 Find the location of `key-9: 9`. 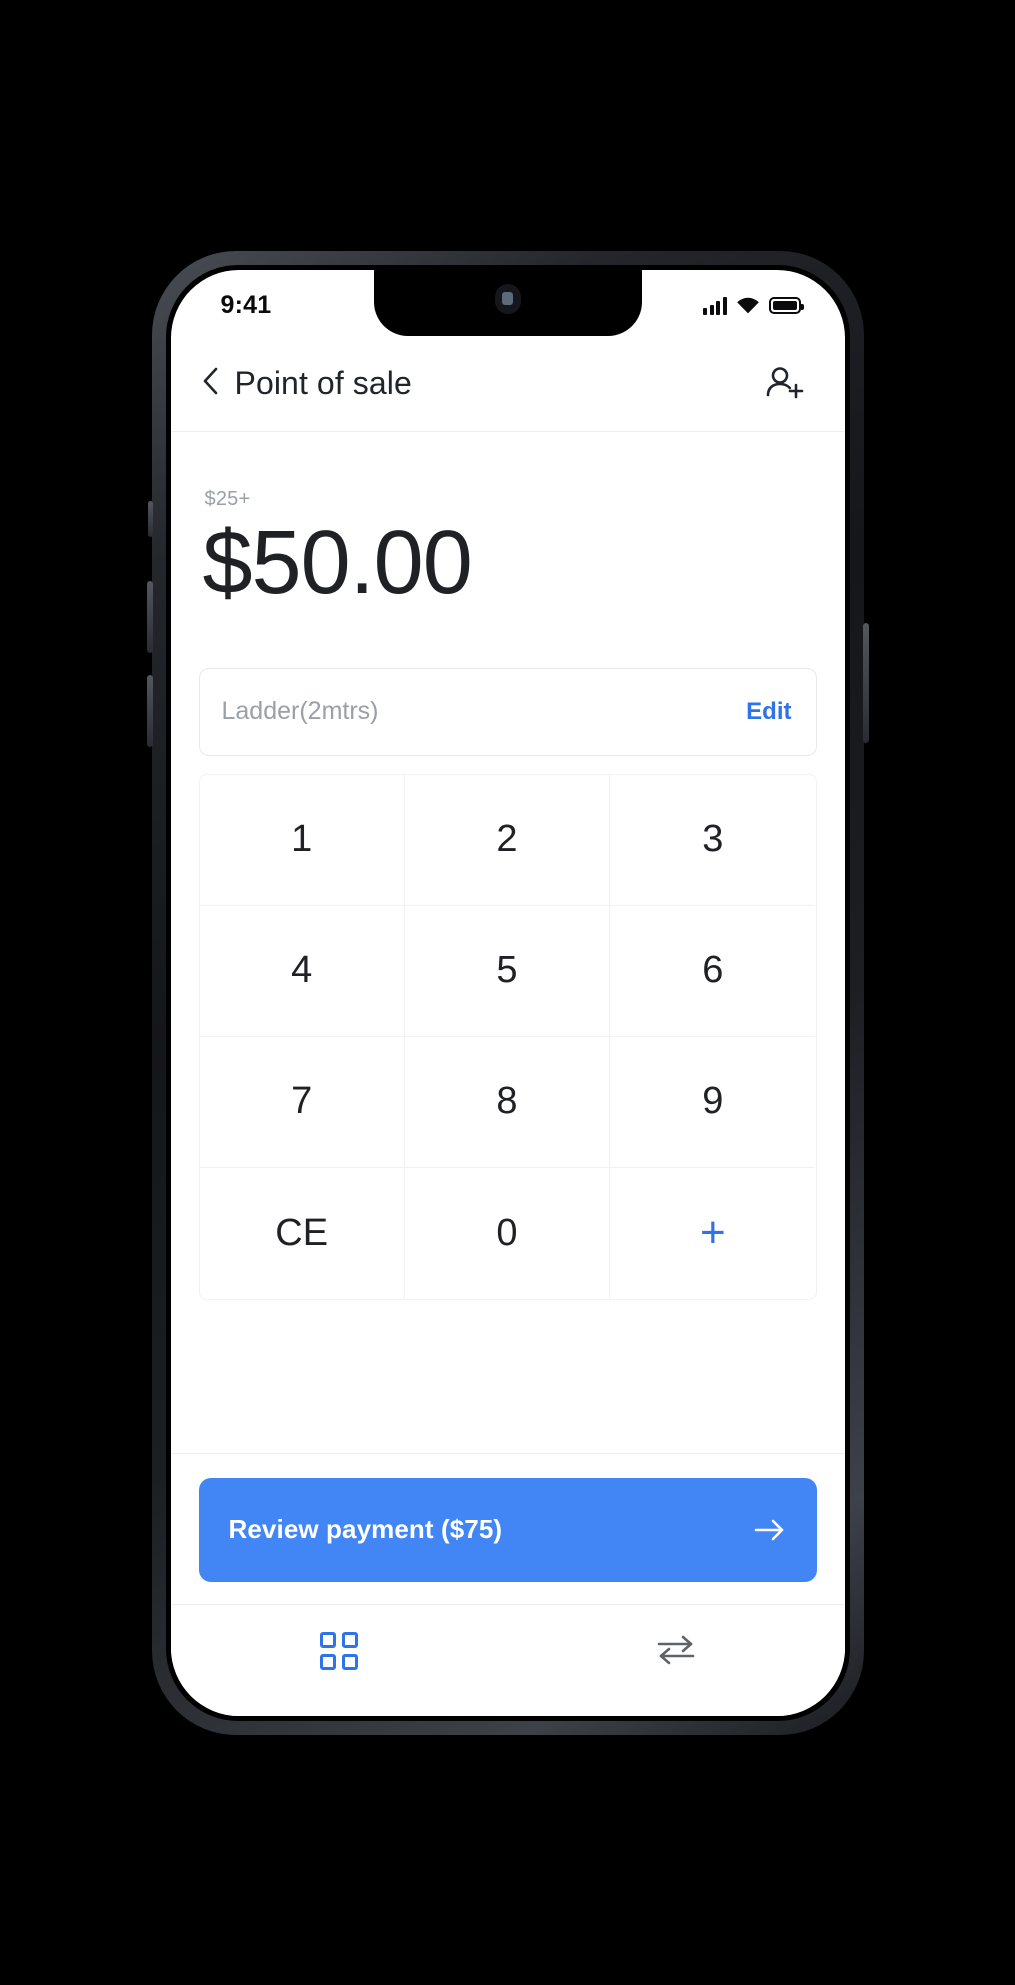

key-9: 9 is located at coordinates (713, 1102).